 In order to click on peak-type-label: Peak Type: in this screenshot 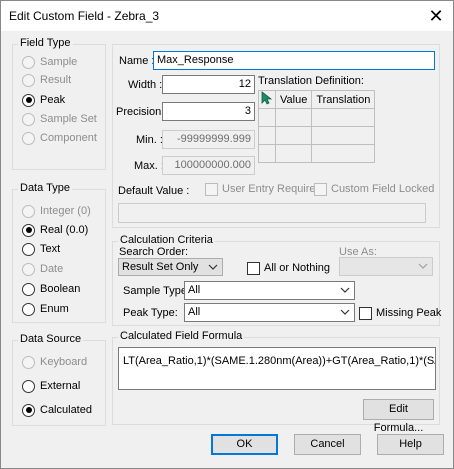, I will do `click(150, 313)`.